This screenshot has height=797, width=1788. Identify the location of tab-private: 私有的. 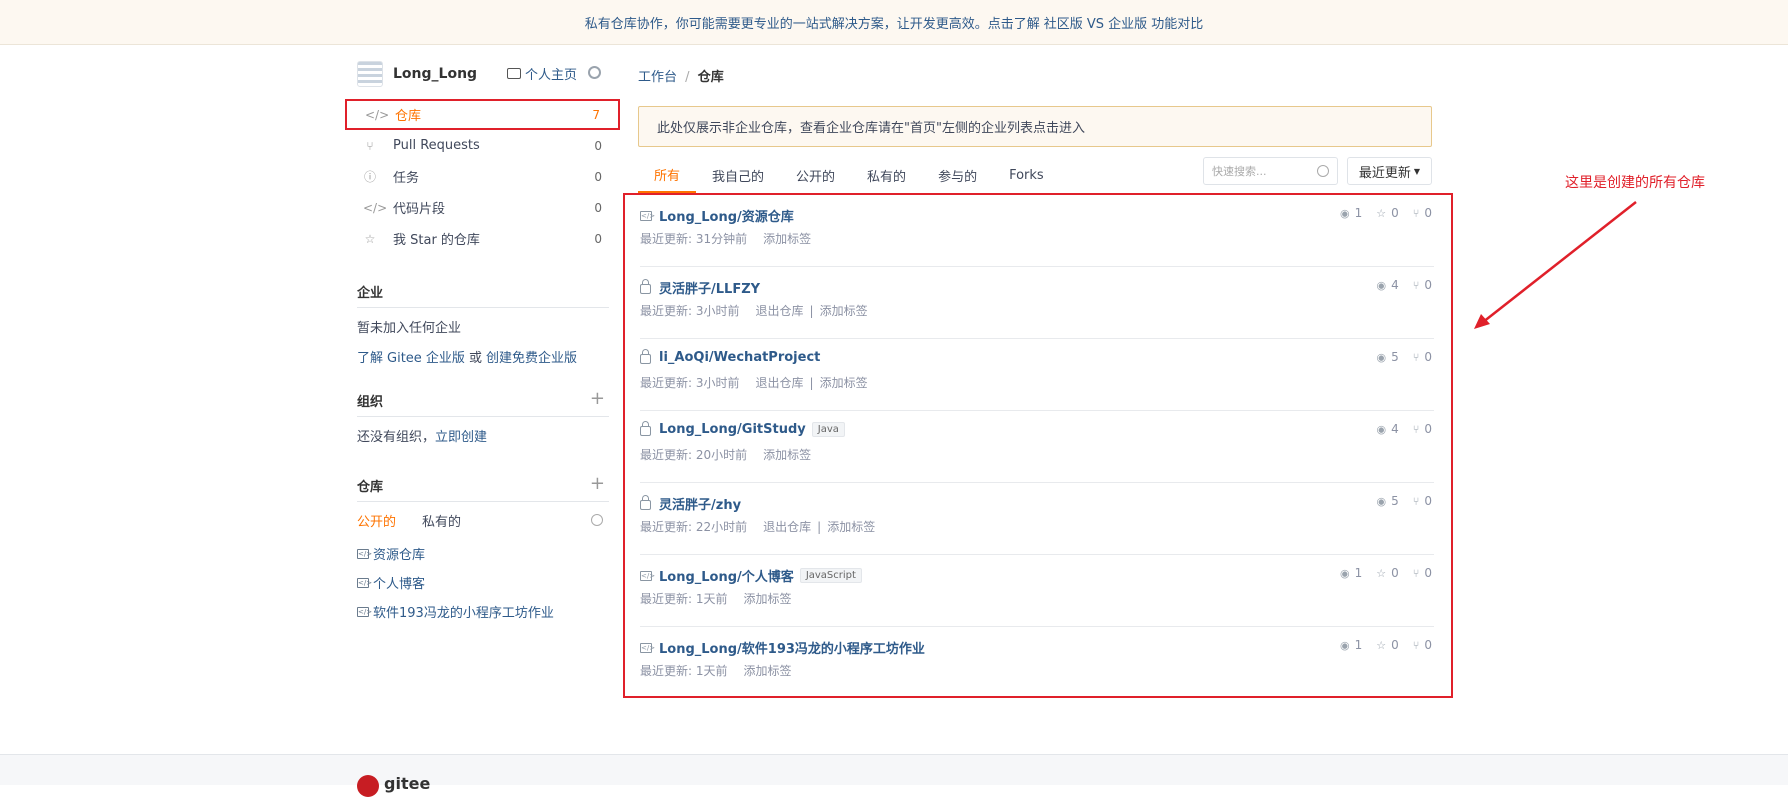
(886, 175).